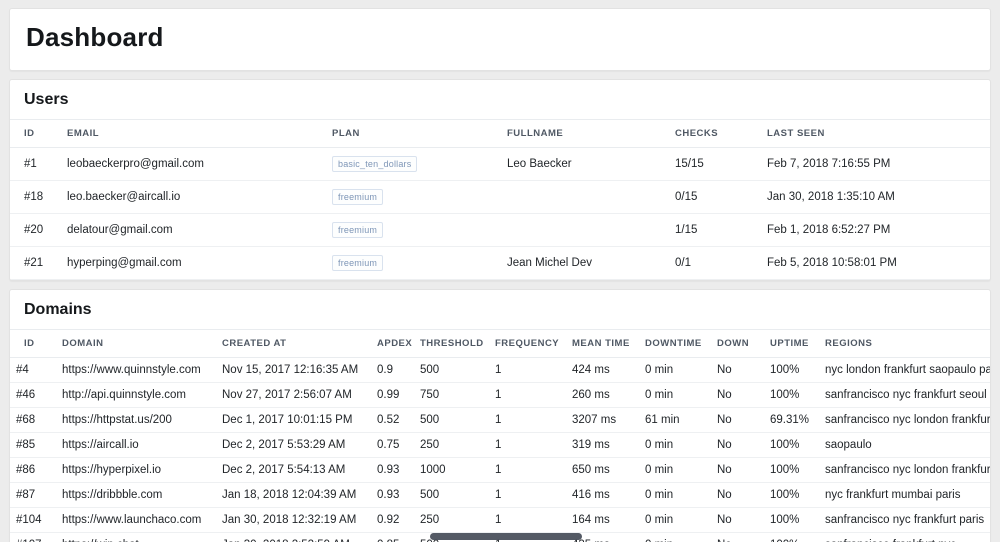 This screenshot has height=542, width=1000. Describe the element at coordinates (500, 39) in the screenshot. I see `dashboard-header-card: Dashboard` at that location.